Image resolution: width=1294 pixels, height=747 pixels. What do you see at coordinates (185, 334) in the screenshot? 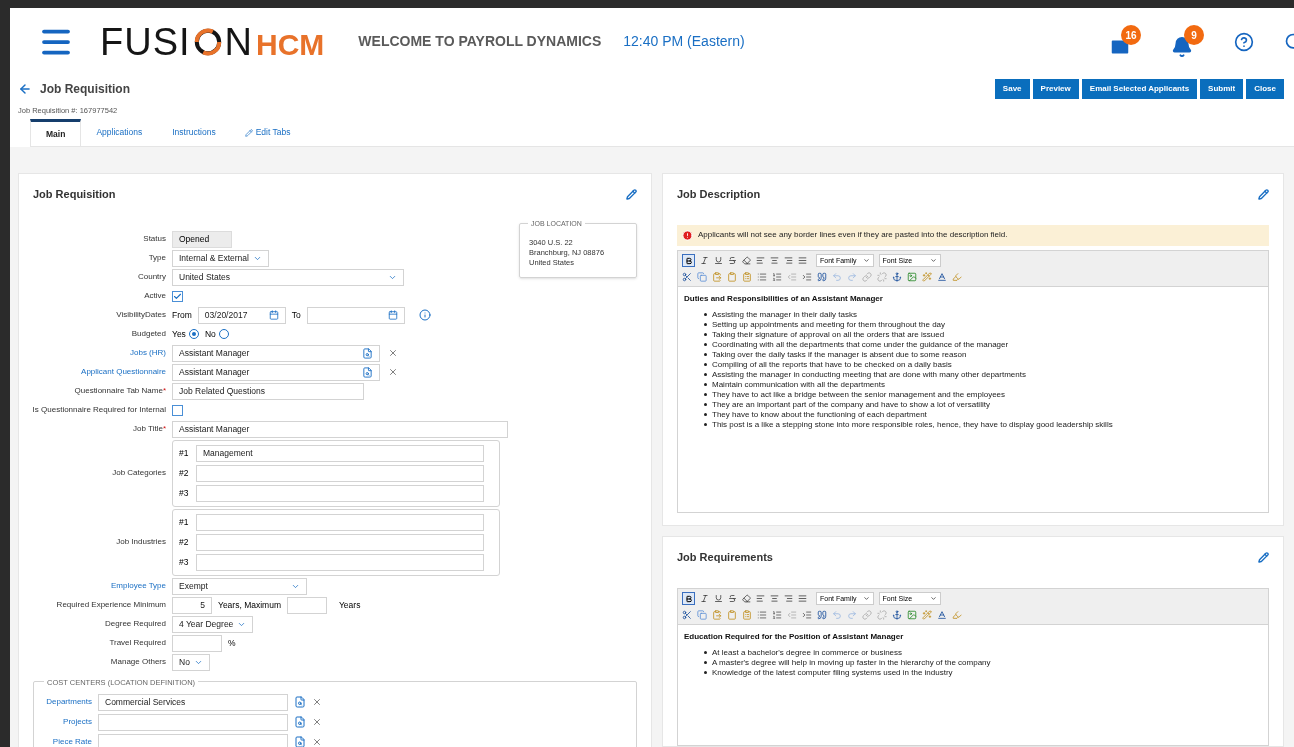
I see `radio-option: Yes` at bounding box center [185, 334].